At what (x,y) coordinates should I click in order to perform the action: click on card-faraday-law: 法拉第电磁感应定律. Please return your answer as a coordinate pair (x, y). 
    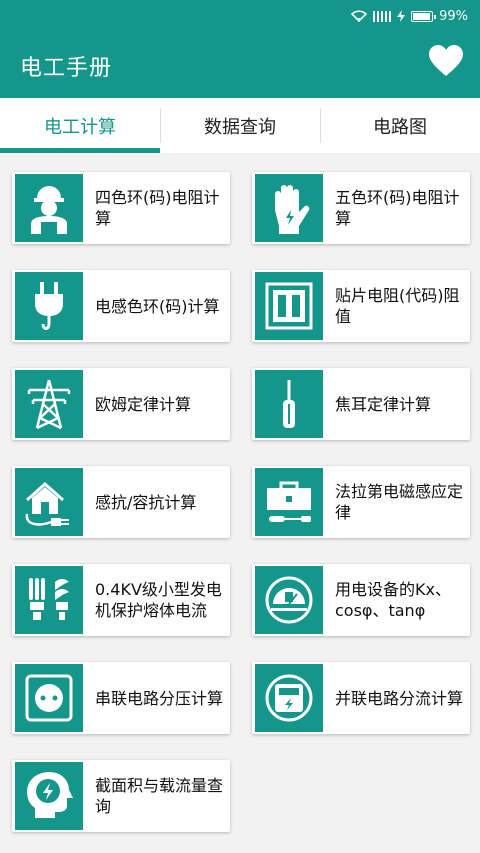
    Looking at the image, I should click on (361, 502).